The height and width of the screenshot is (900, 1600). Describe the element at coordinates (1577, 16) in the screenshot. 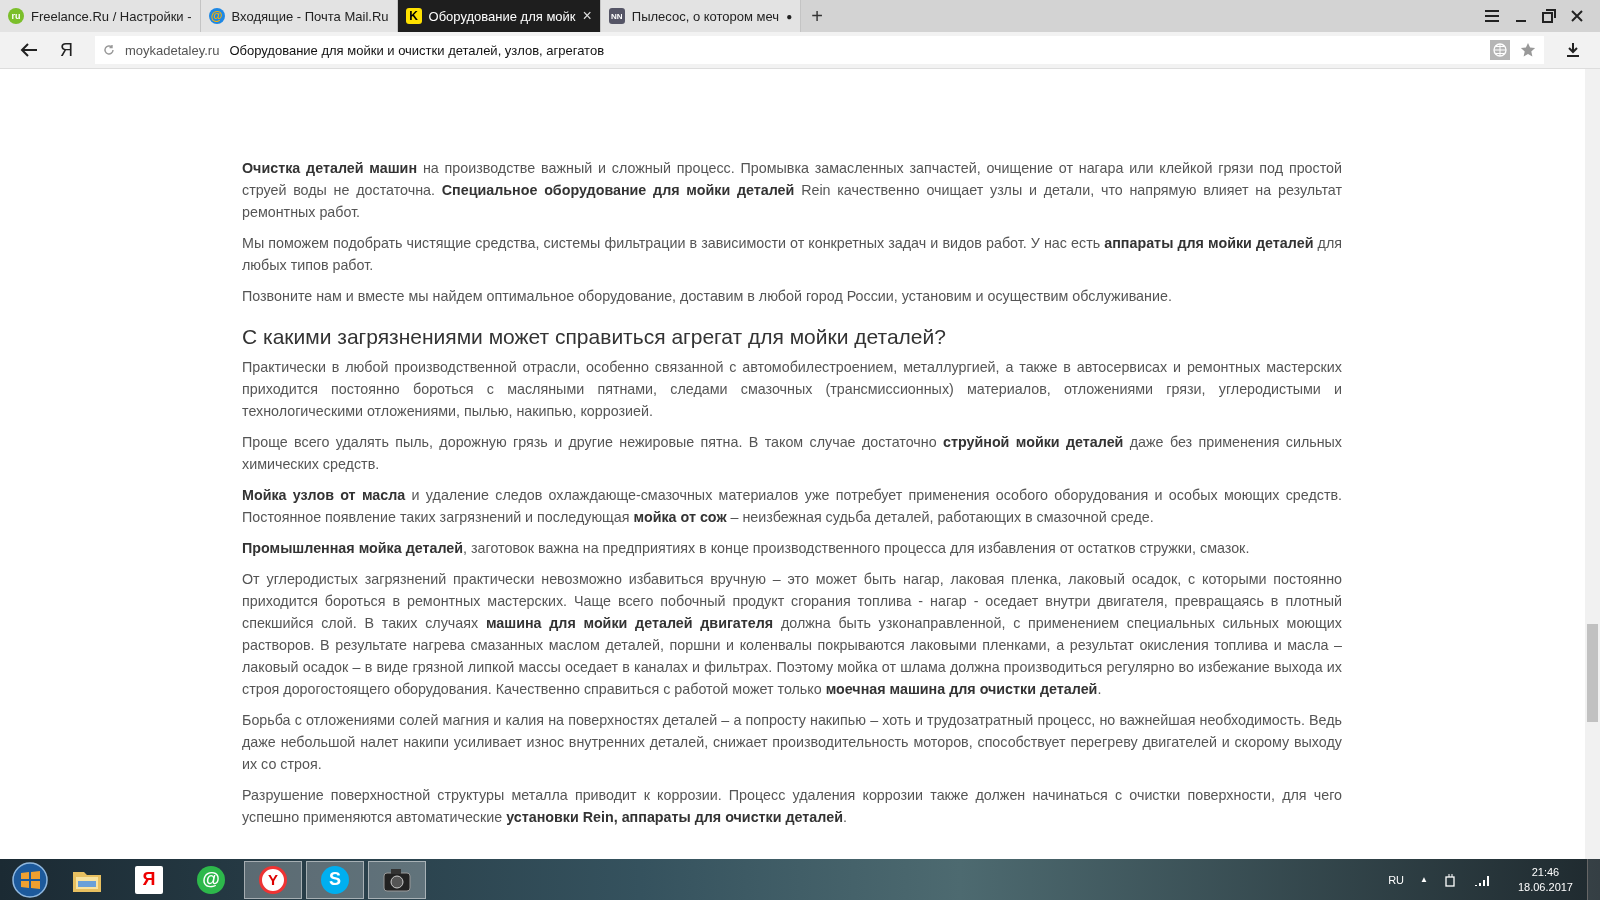

I see `close-icon` at that location.